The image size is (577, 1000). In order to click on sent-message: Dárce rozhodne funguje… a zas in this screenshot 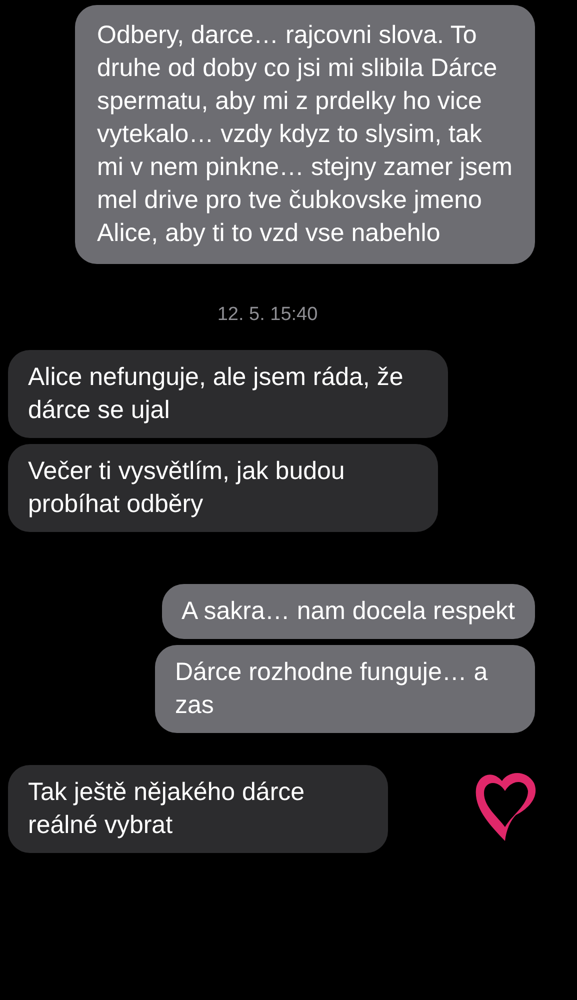, I will do `click(345, 689)`.